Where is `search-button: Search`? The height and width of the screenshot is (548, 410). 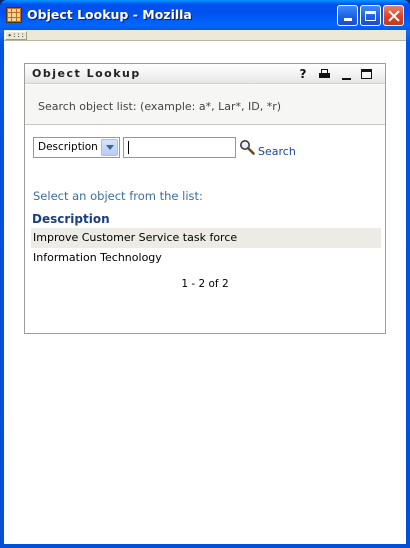 search-button: Search is located at coordinates (277, 151).